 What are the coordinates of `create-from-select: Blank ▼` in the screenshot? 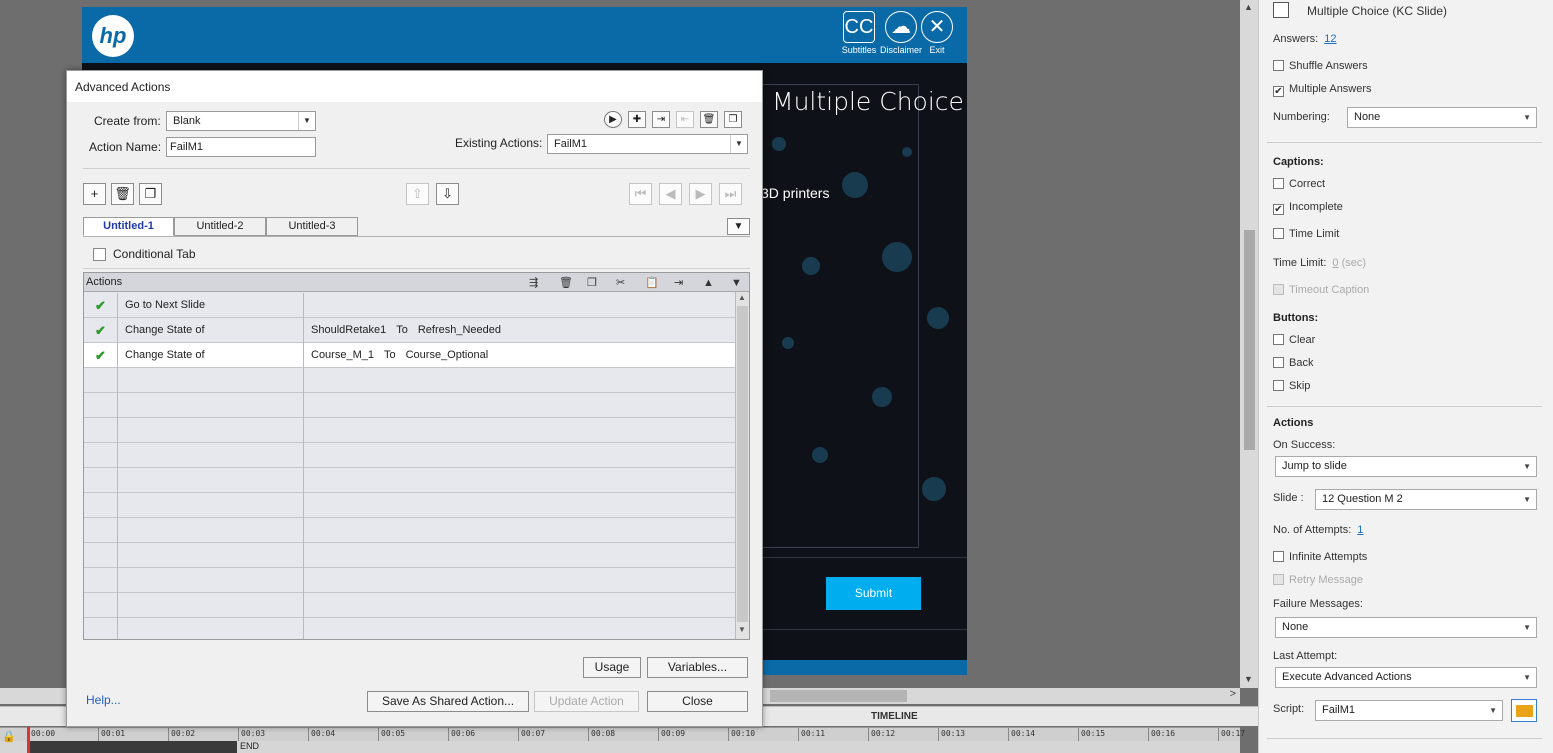 It's located at (241, 121).